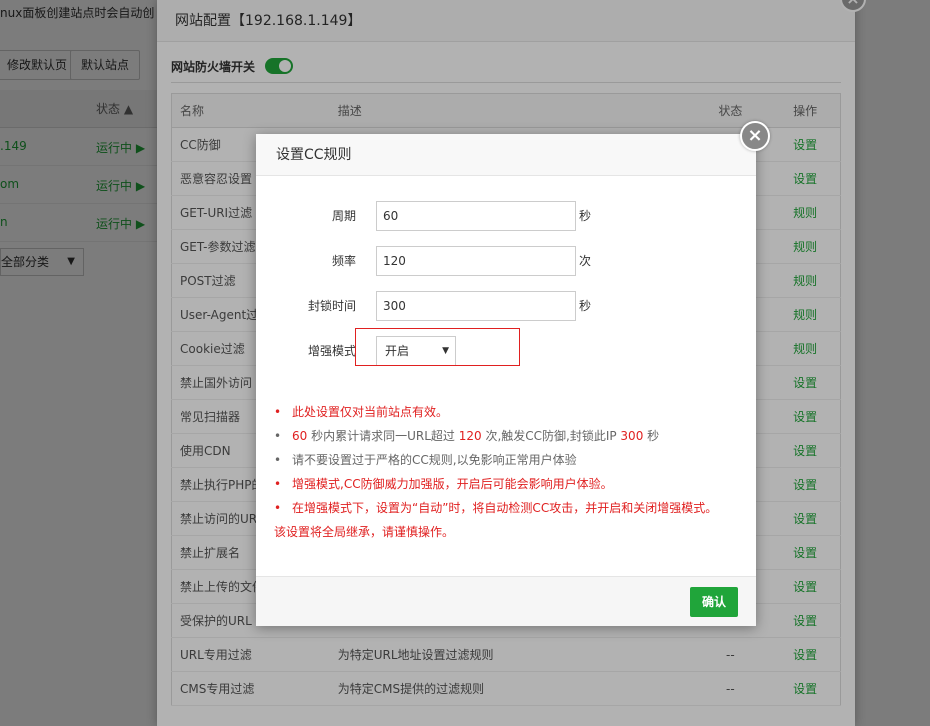  Describe the element at coordinates (343, 216) in the screenshot. I see `period-label: 周期` at that location.